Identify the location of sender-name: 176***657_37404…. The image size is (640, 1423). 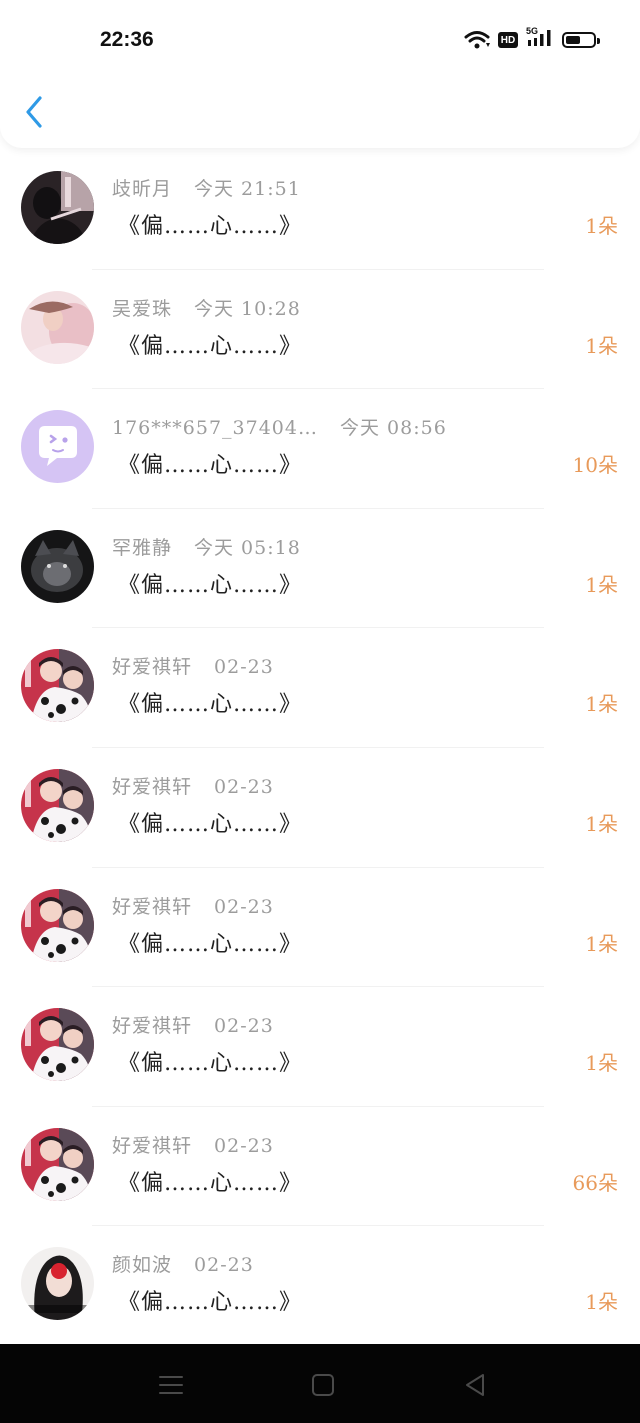
(215, 428).